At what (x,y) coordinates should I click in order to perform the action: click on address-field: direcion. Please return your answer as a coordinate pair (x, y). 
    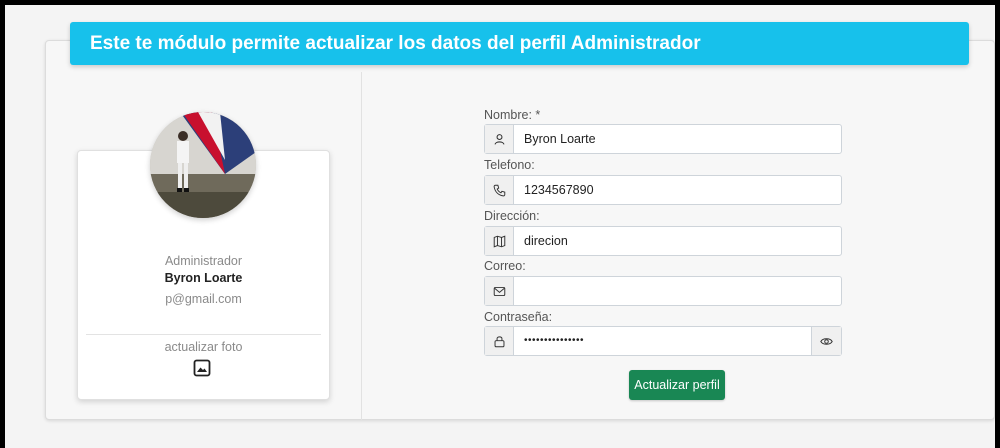
    Looking at the image, I should click on (663, 241).